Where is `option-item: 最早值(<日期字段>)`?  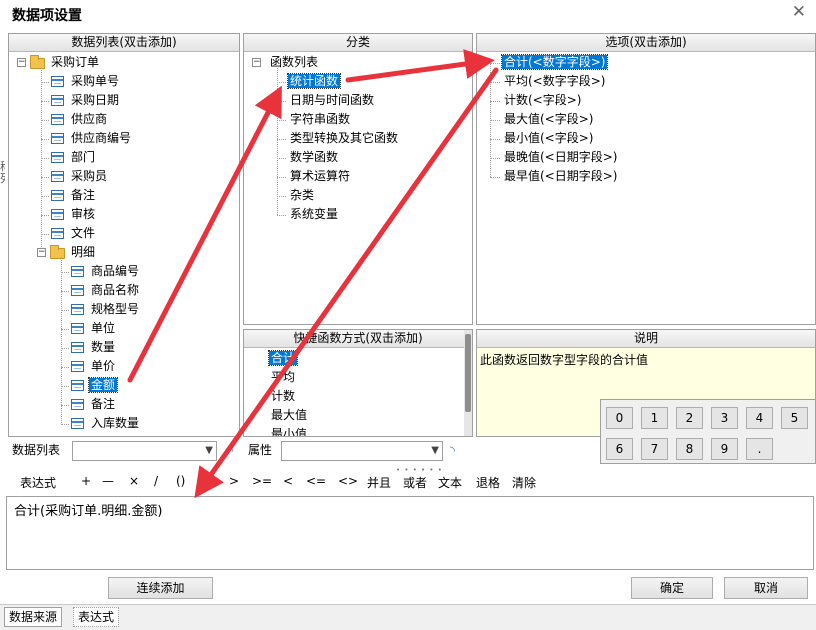
option-item: 最早值(<日期字段>) is located at coordinates (560, 176).